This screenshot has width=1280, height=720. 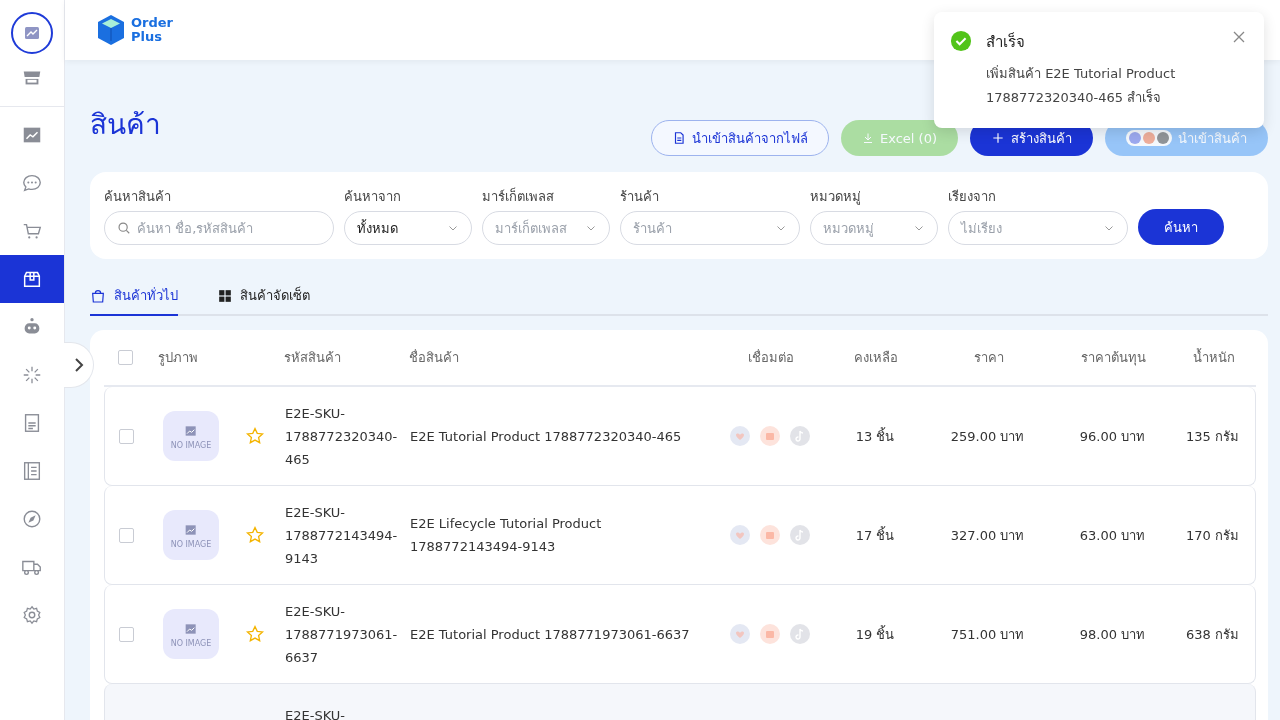 What do you see at coordinates (32, 279) in the screenshot?
I see `sidebar-item` at bounding box center [32, 279].